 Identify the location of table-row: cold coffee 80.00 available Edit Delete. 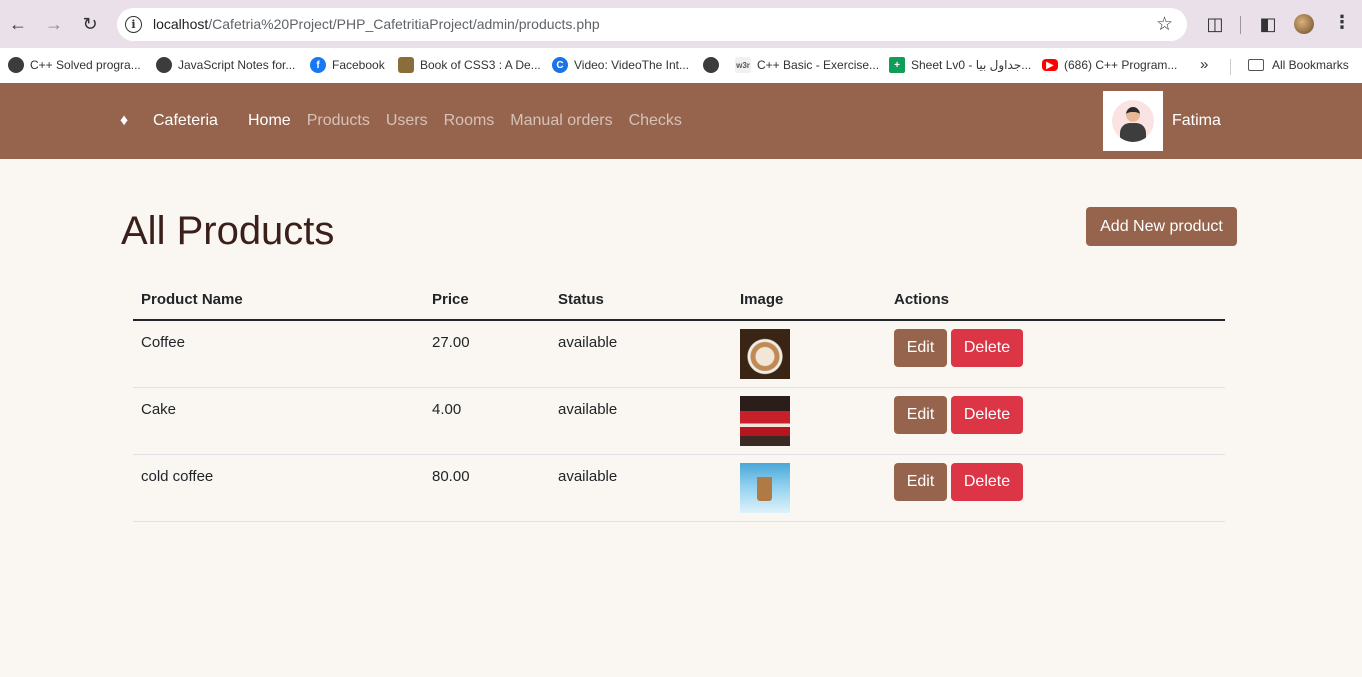
(679, 488).